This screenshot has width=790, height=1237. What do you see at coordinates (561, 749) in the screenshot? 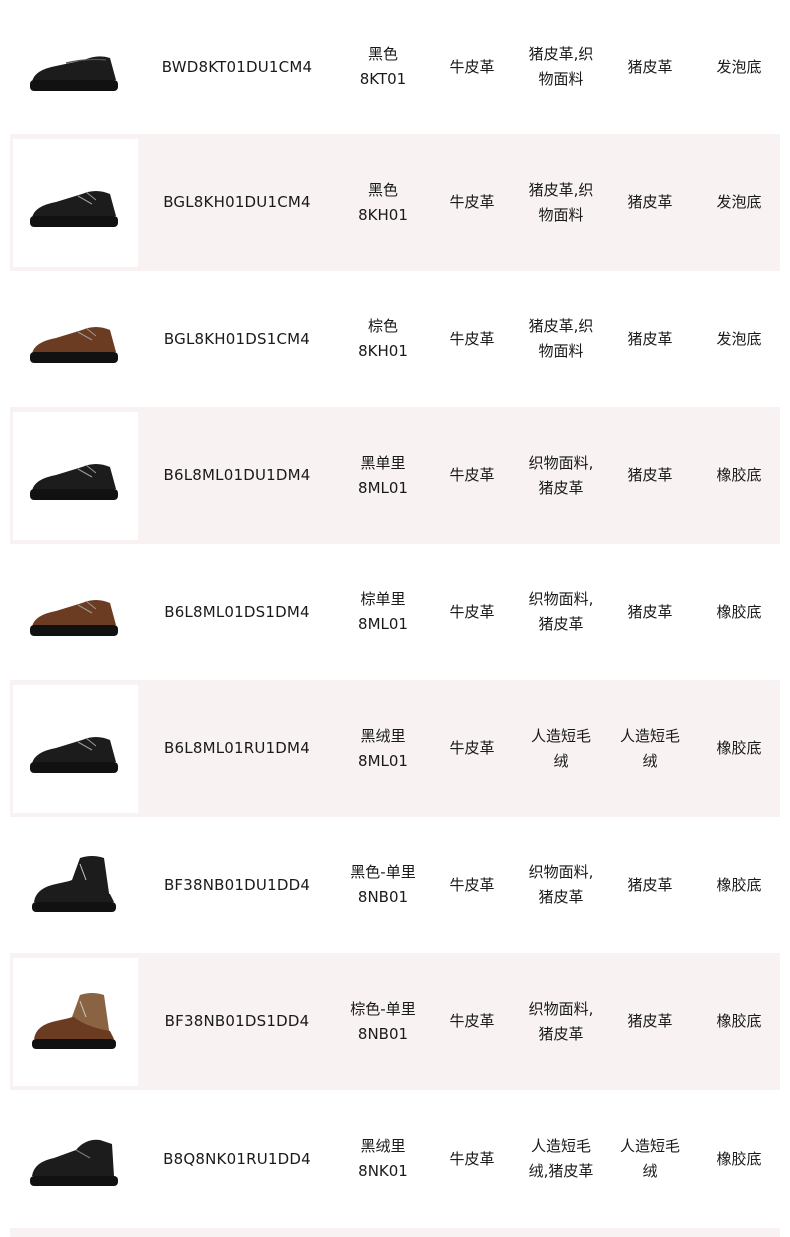
I see `lining-material: 人造短毛绒` at bounding box center [561, 749].